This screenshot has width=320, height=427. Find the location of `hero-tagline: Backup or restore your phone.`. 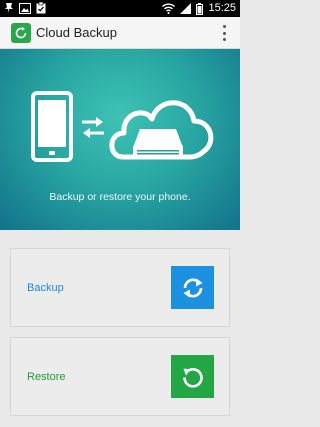

hero-tagline: Backup or restore your phone. is located at coordinates (120, 197).